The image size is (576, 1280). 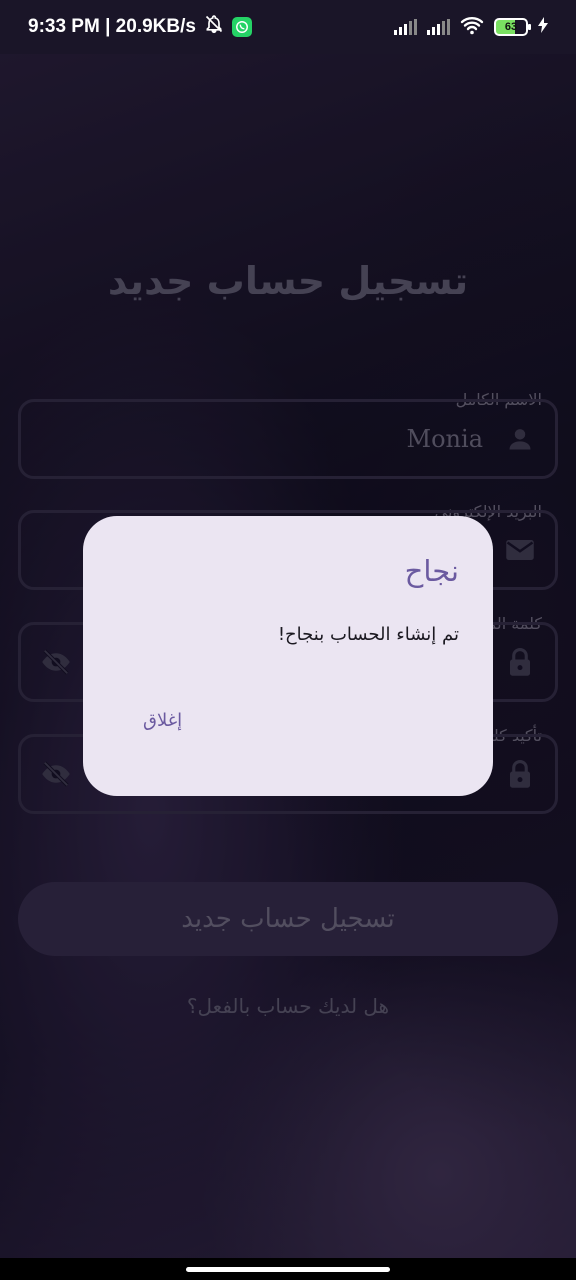 What do you see at coordinates (543, 27) in the screenshot?
I see `charging-icon` at bounding box center [543, 27].